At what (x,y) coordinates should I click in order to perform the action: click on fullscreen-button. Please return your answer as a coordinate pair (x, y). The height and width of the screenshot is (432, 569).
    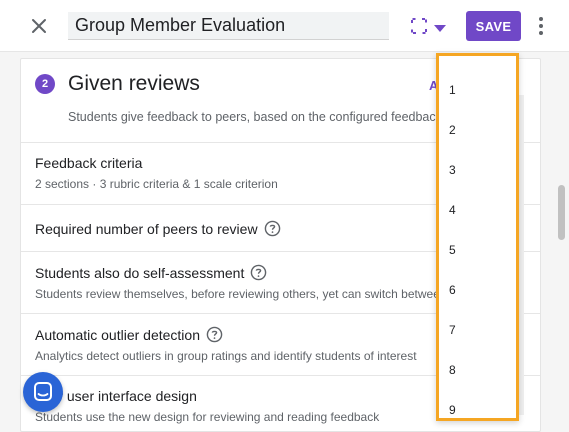
    Looking at the image, I should click on (419, 26).